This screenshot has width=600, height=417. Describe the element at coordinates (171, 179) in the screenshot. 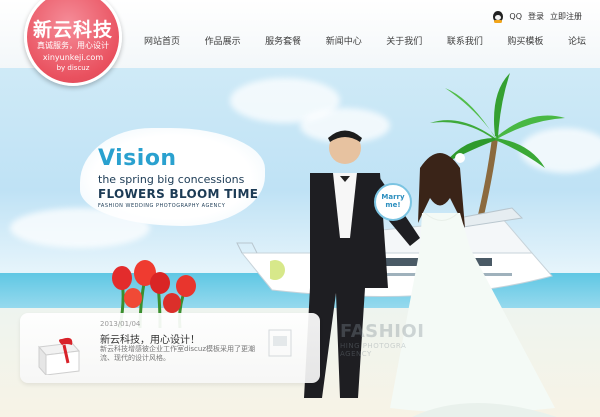

I see `vision-subtitle: the spring big concessions` at that location.